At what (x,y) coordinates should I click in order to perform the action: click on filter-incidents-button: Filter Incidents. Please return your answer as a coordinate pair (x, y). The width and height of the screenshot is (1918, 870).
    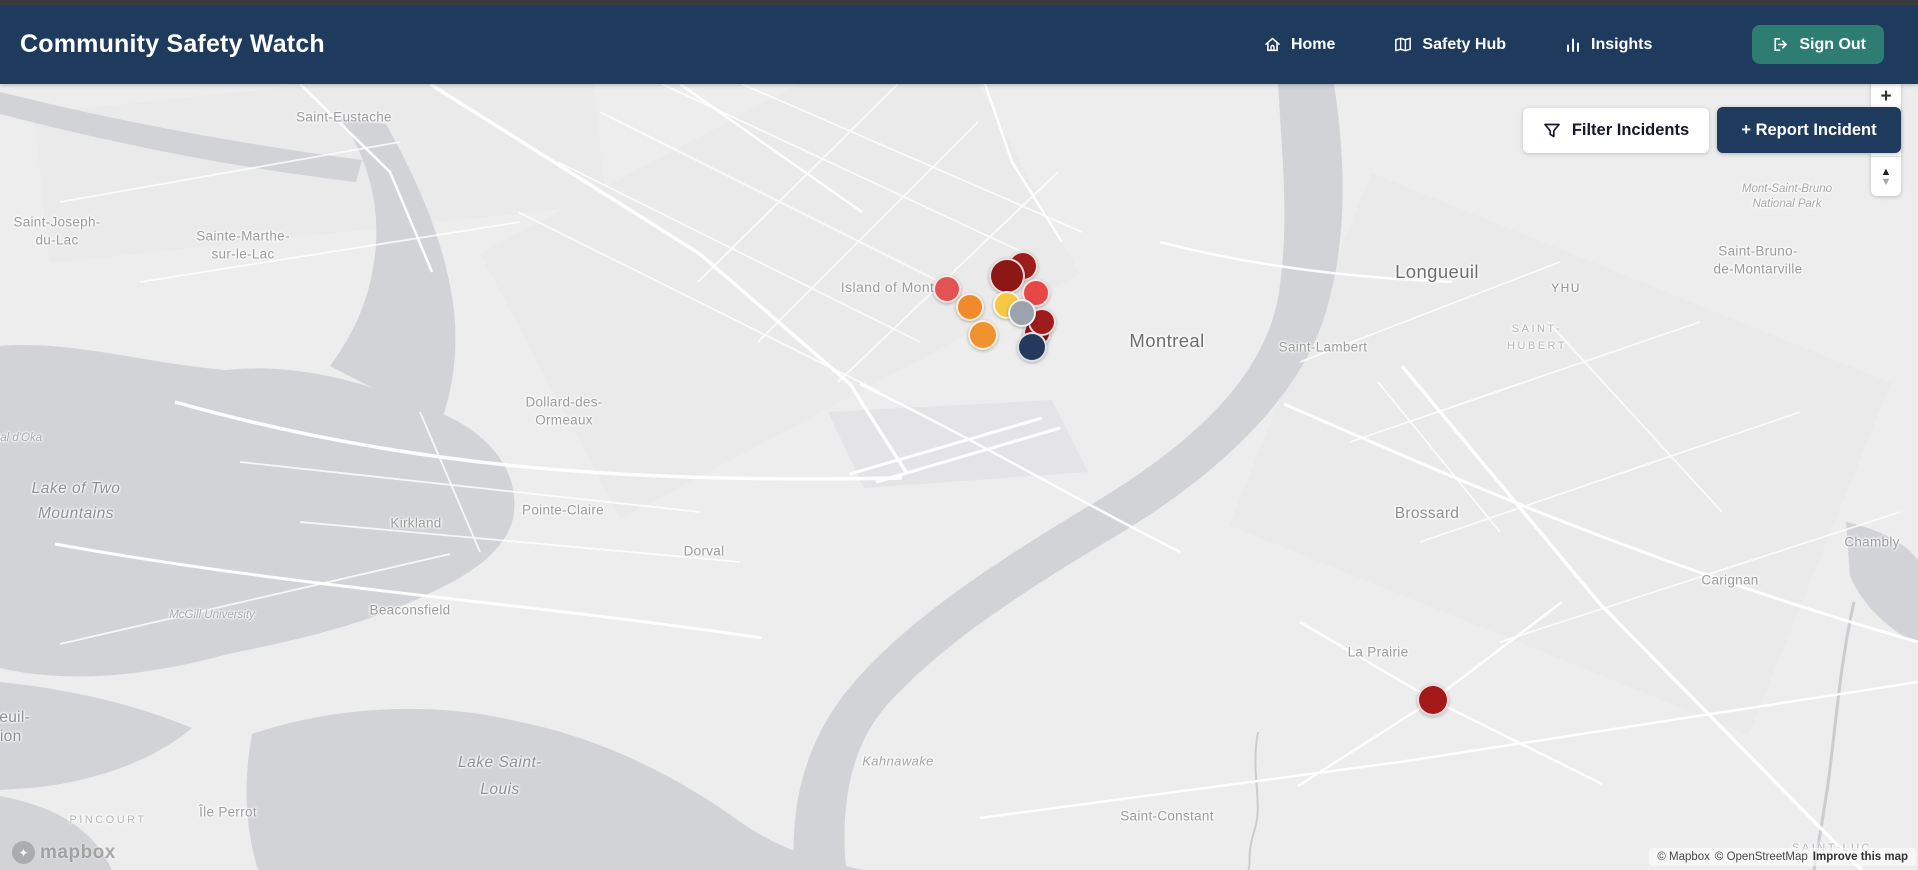
    Looking at the image, I should click on (1616, 130).